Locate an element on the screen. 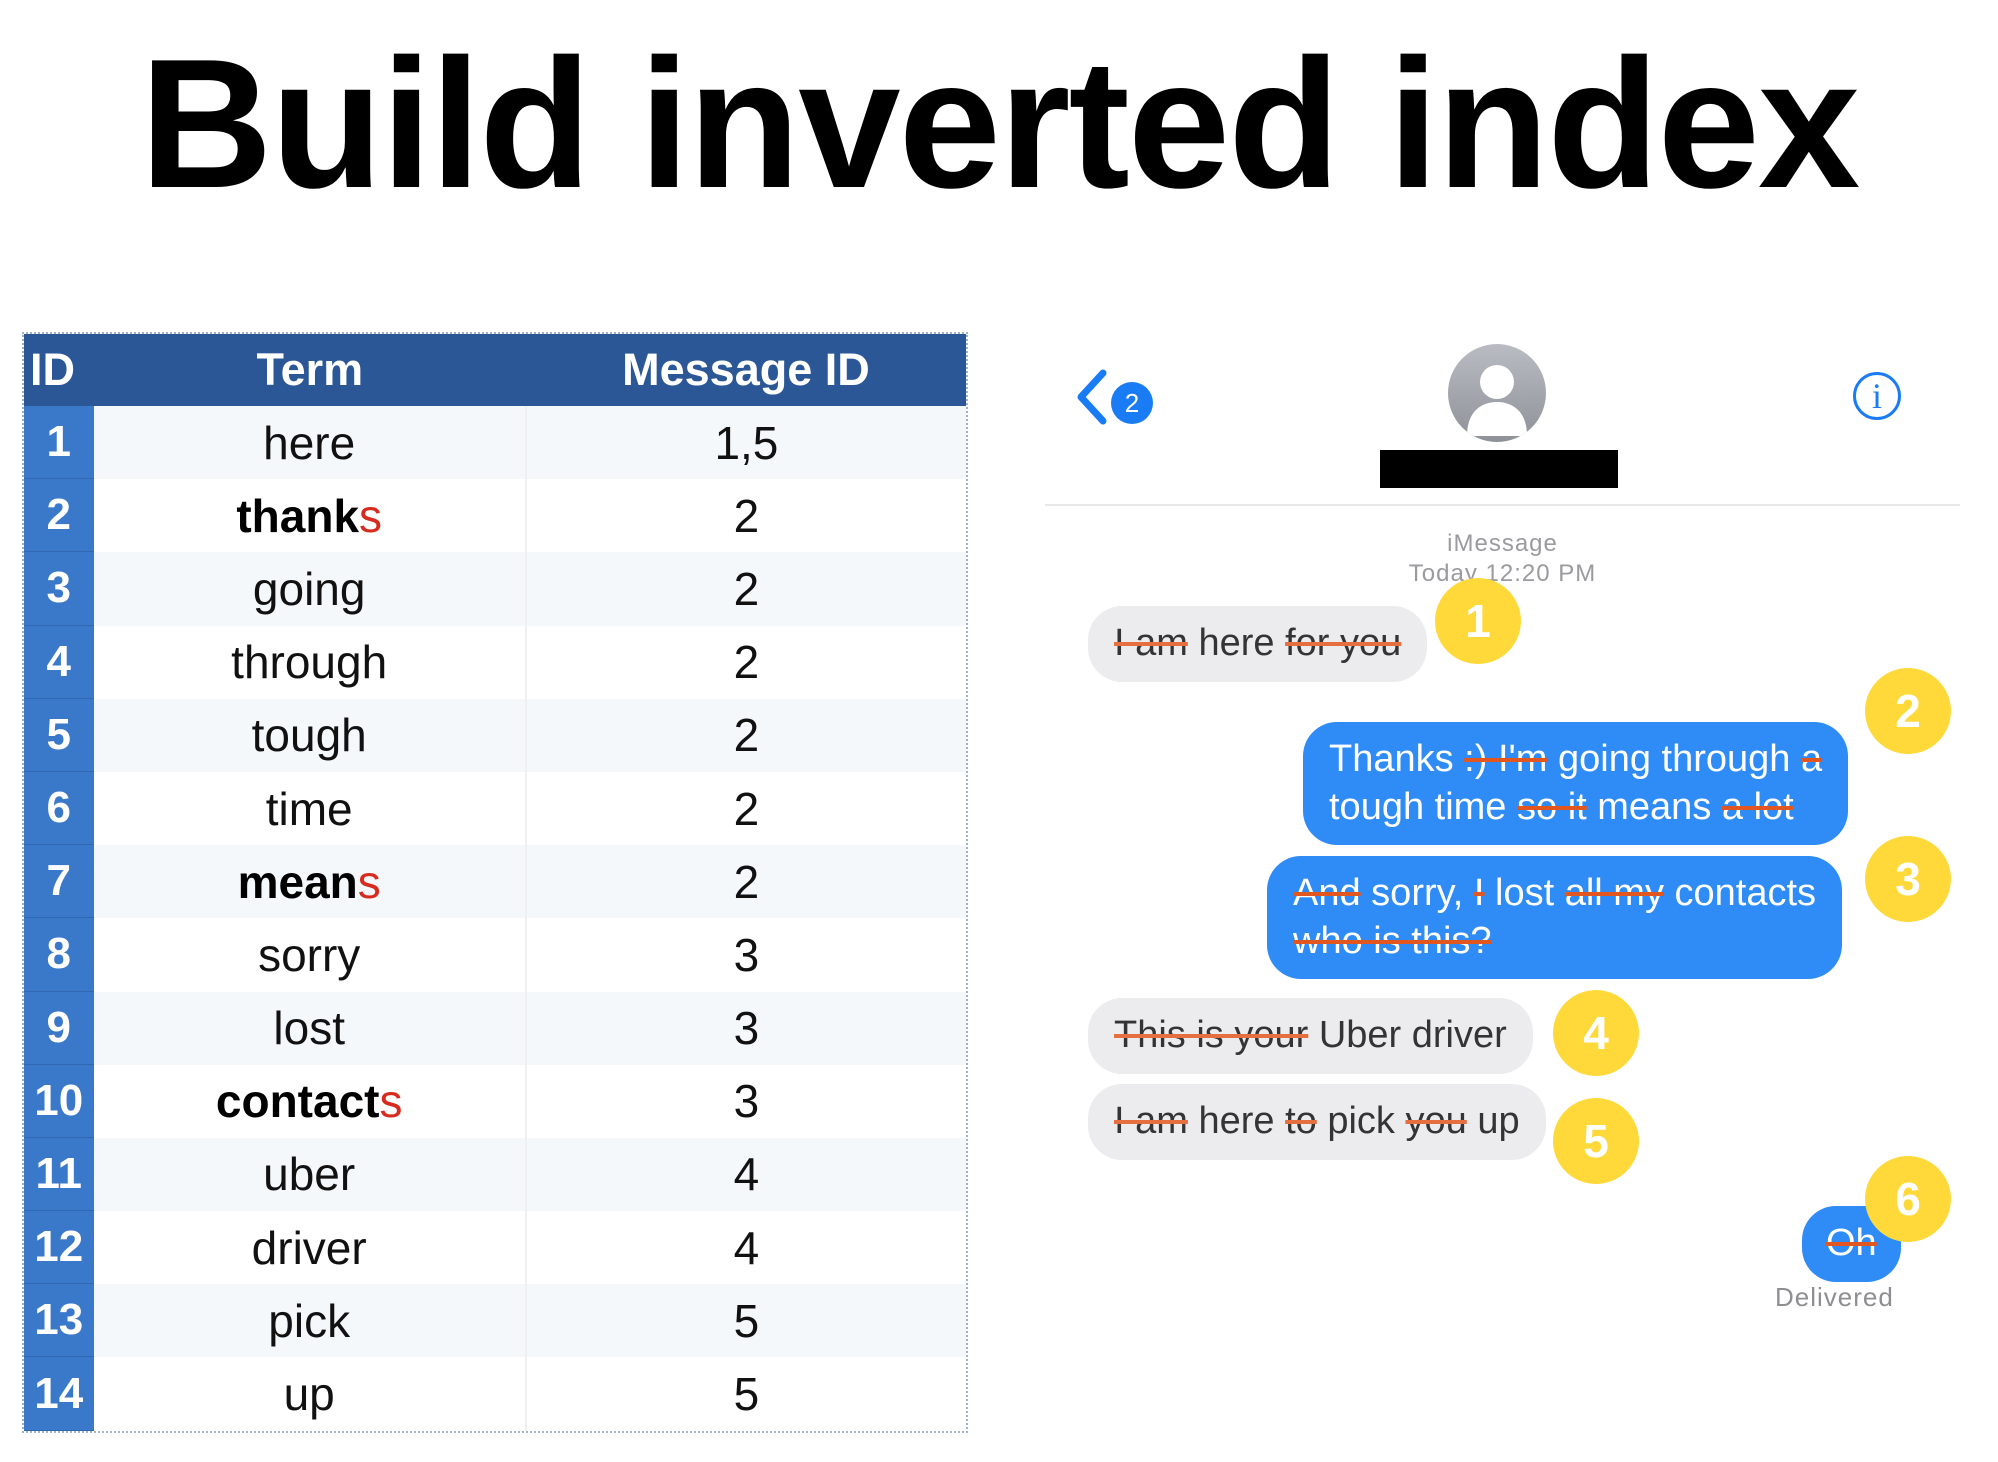 The width and height of the screenshot is (1998, 1462). message-line: I am here to pick you up is located at coordinates (1317, 1122).